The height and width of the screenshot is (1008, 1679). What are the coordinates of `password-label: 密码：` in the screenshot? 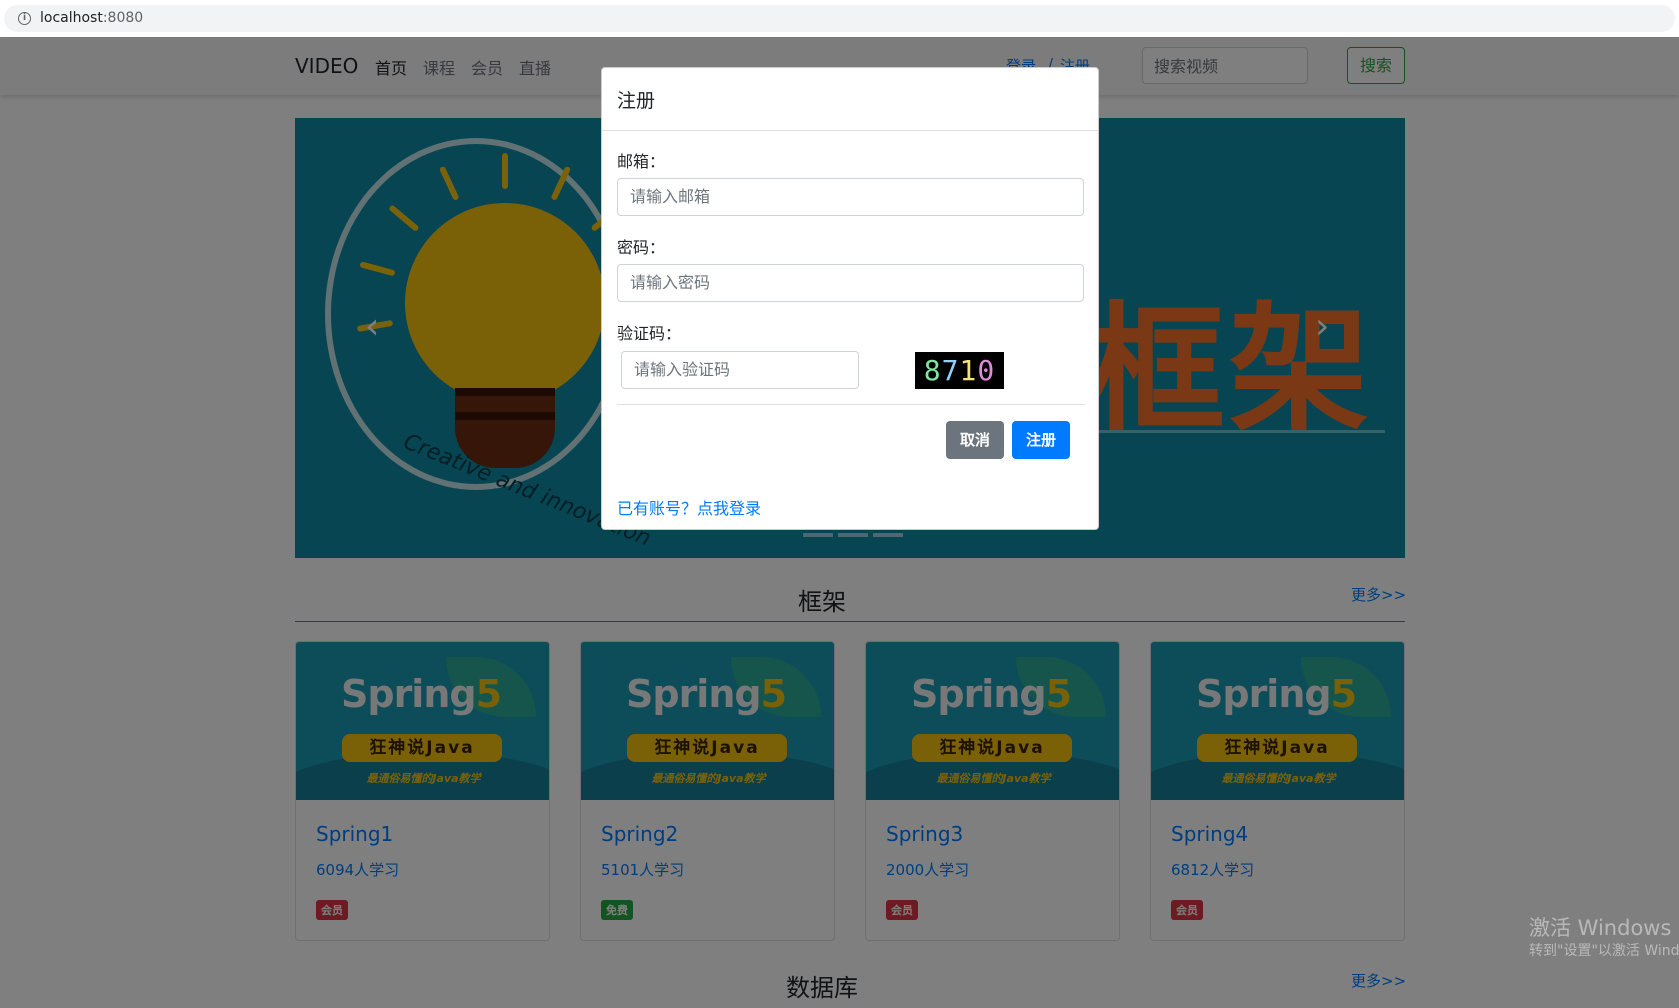 It's located at (641, 247).